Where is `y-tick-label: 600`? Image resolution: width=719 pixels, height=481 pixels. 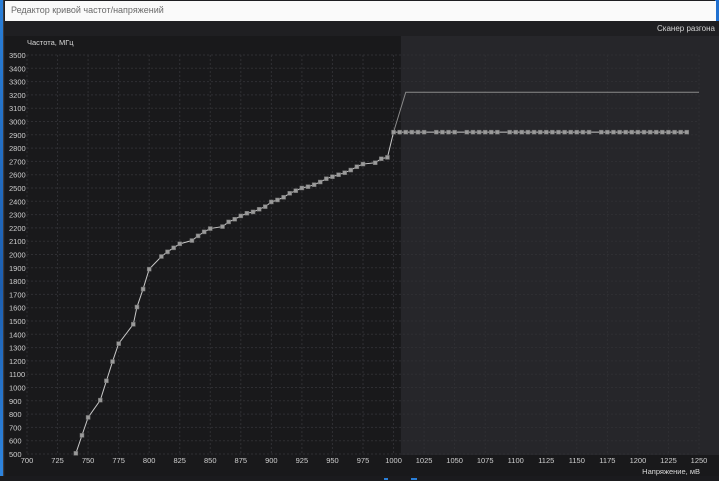 y-tick-label: 600 is located at coordinates (15, 441).